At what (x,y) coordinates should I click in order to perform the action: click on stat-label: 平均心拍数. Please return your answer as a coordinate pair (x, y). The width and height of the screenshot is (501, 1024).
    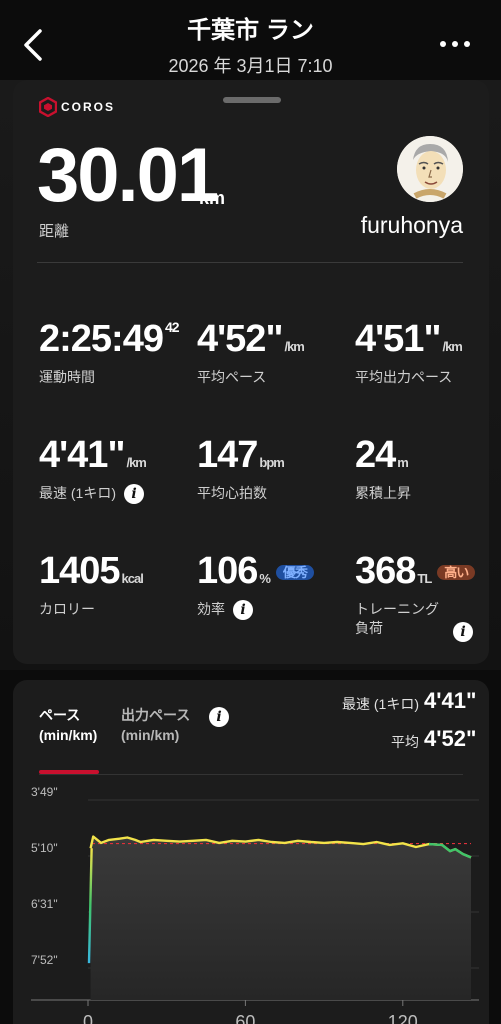
    Looking at the image, I should click on (232, 493).